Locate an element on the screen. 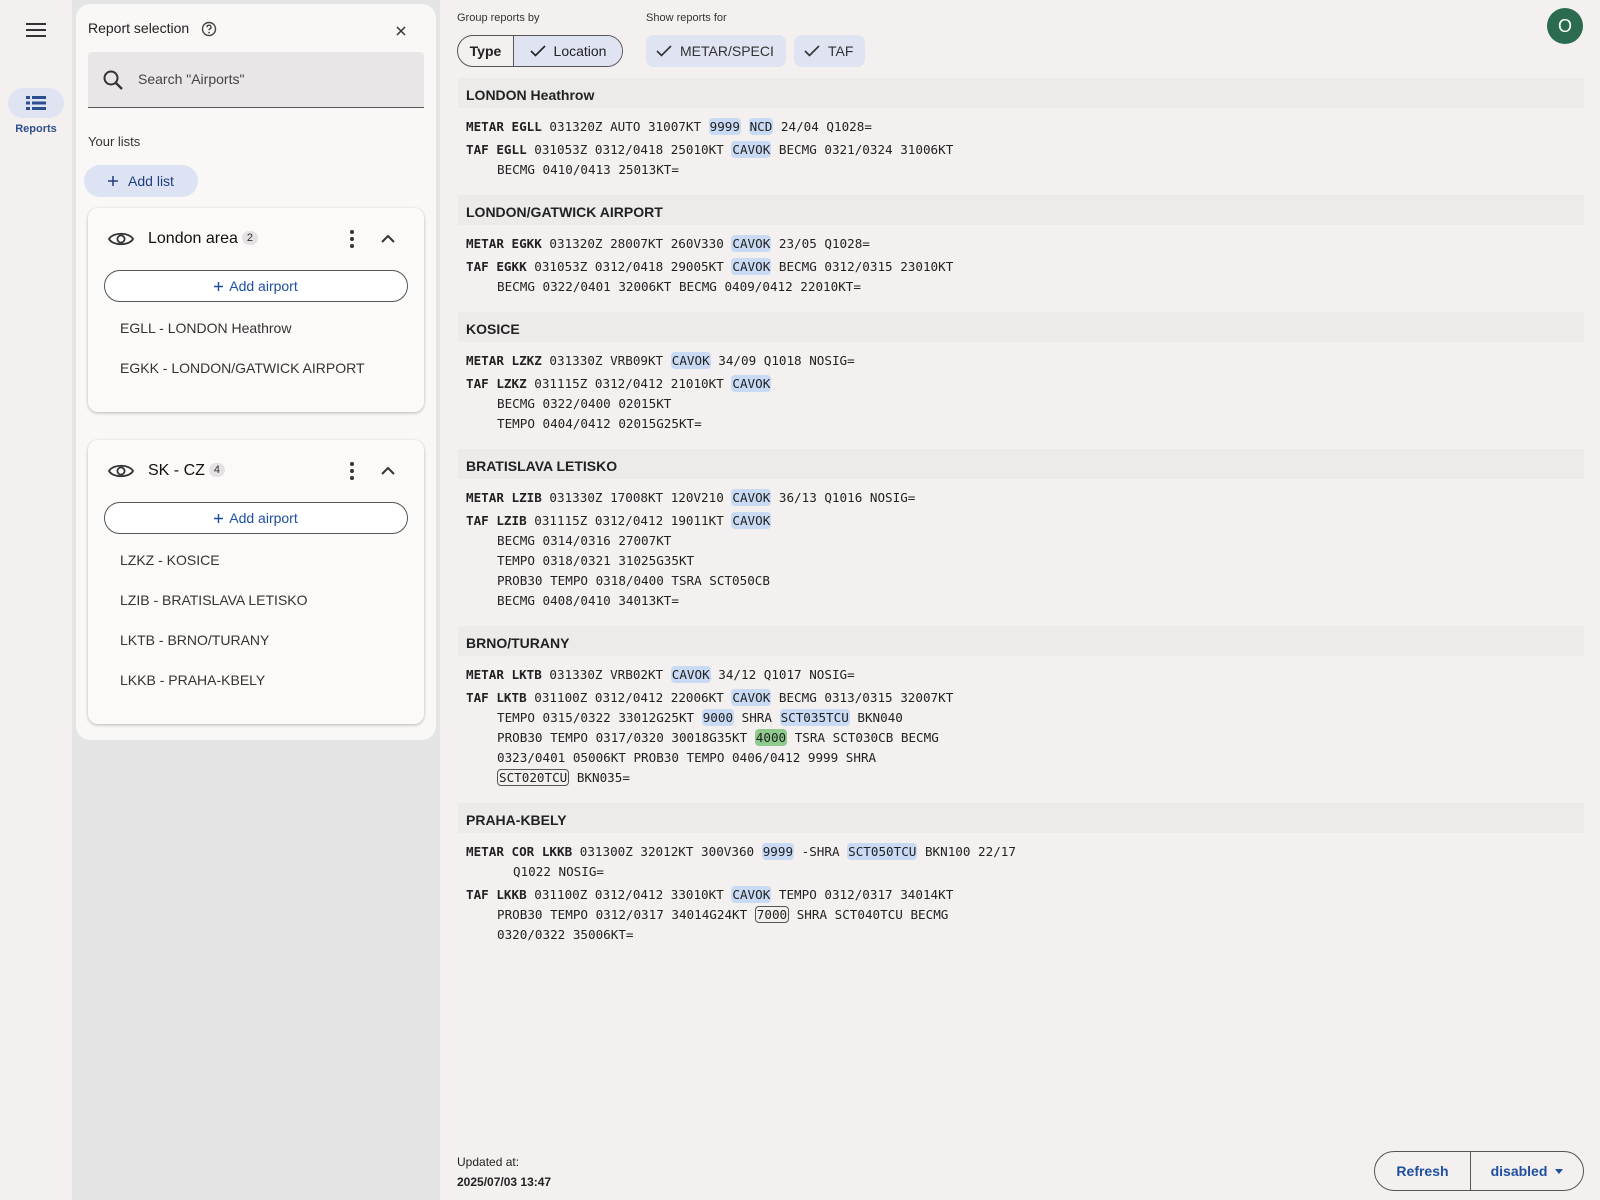 This screenshot has width=1600, height=1200. report-text: 24/04 Q1028= is located at coordinates (822, 126).